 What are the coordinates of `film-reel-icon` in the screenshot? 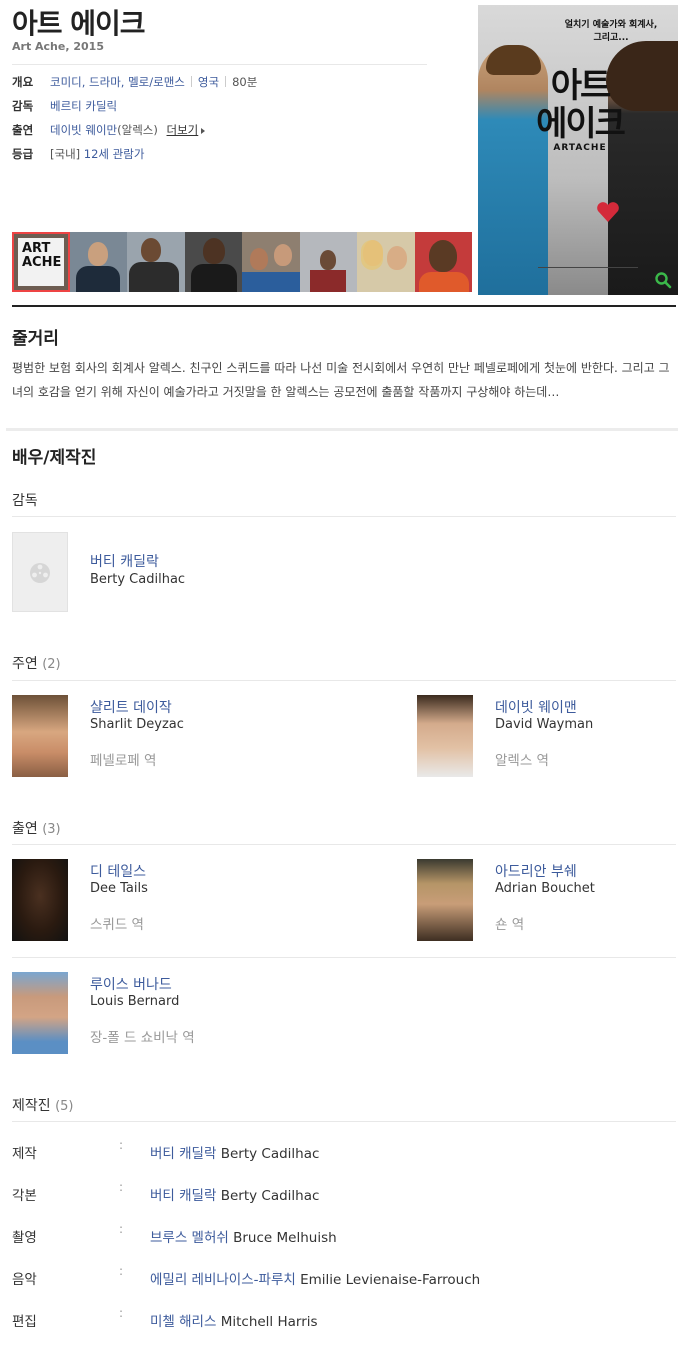 It's located at (40, 573).